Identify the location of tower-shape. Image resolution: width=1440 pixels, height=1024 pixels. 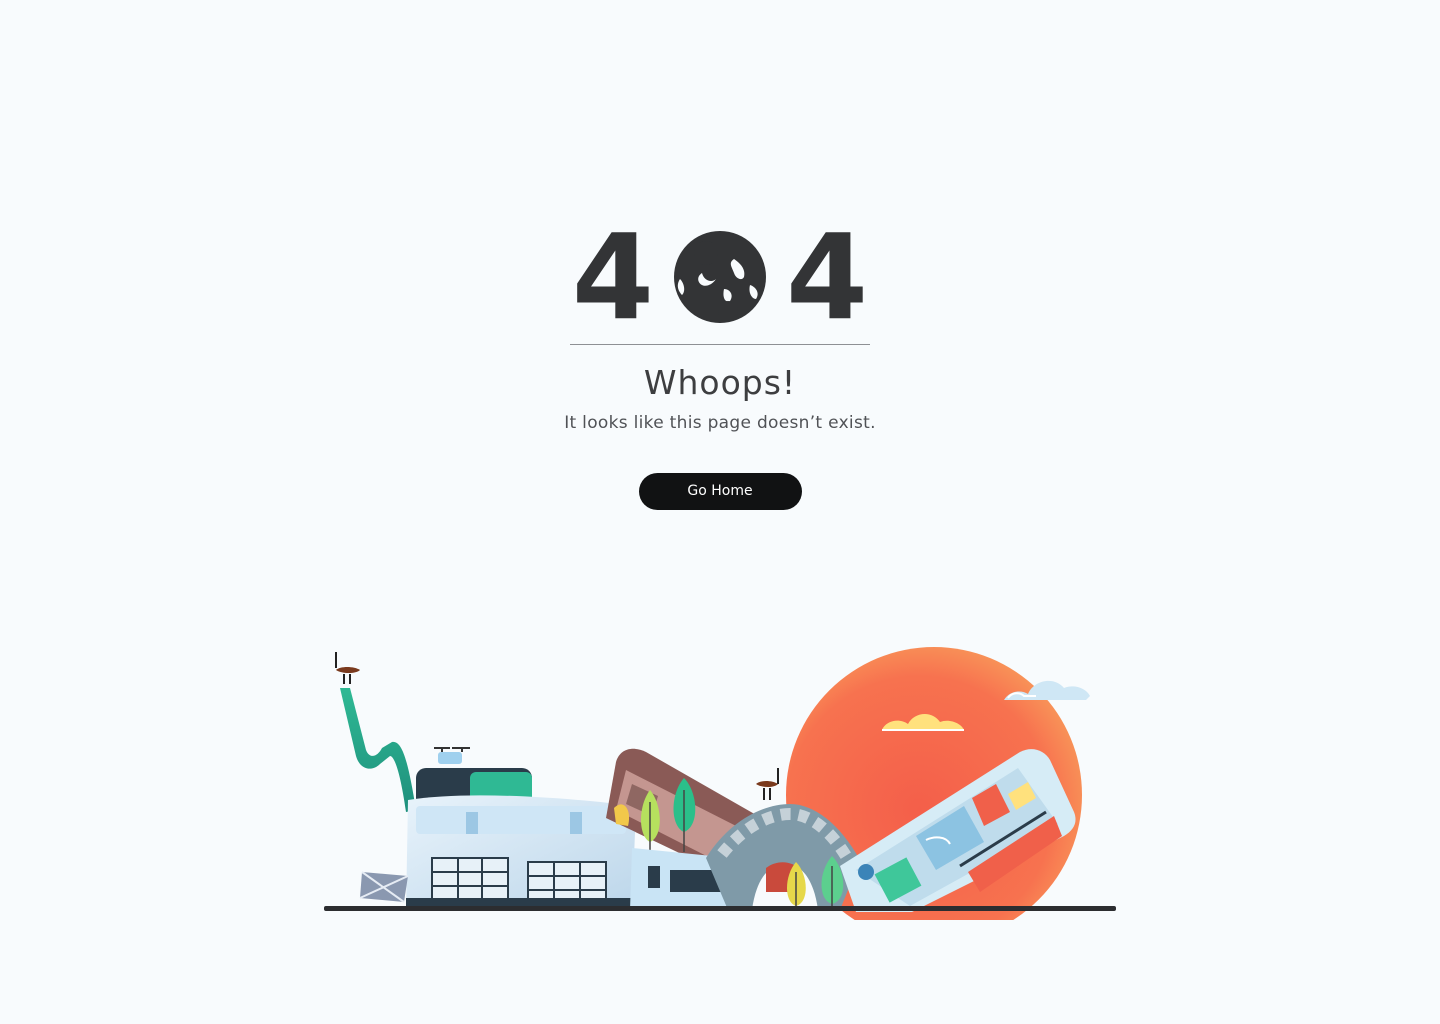
(375, 732).